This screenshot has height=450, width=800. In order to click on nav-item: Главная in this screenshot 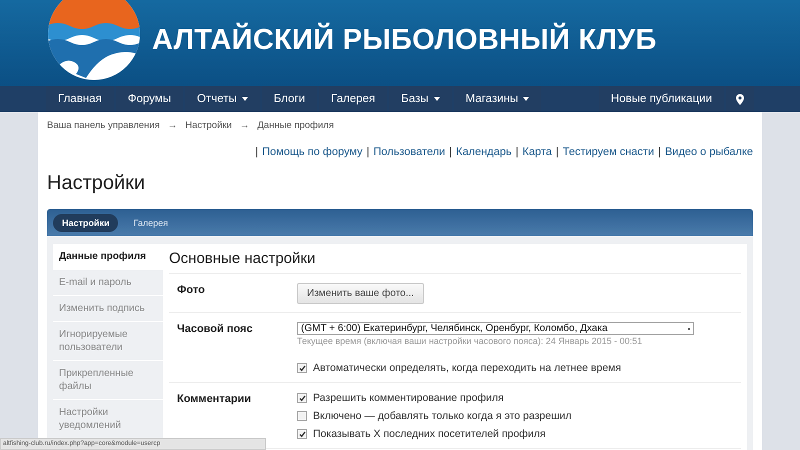, I will do `click(80, 99)`.